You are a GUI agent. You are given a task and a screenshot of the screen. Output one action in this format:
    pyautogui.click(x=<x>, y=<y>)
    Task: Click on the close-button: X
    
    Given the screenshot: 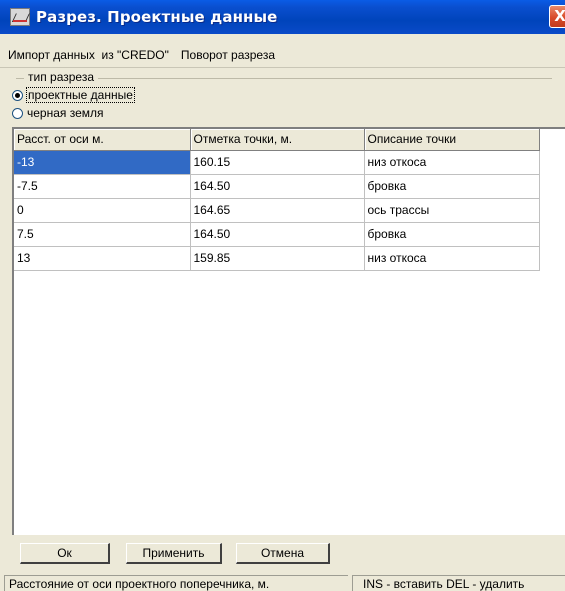 What is the action you would take?
    pyautogui.click(x=557, y=16)
    